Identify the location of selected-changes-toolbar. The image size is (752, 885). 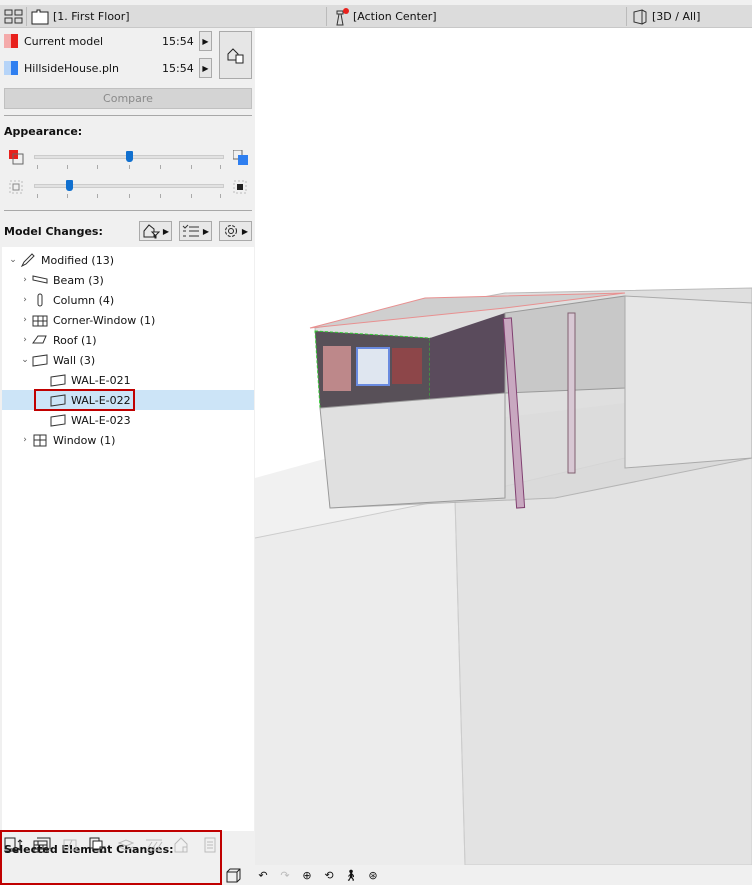
(112, 845).